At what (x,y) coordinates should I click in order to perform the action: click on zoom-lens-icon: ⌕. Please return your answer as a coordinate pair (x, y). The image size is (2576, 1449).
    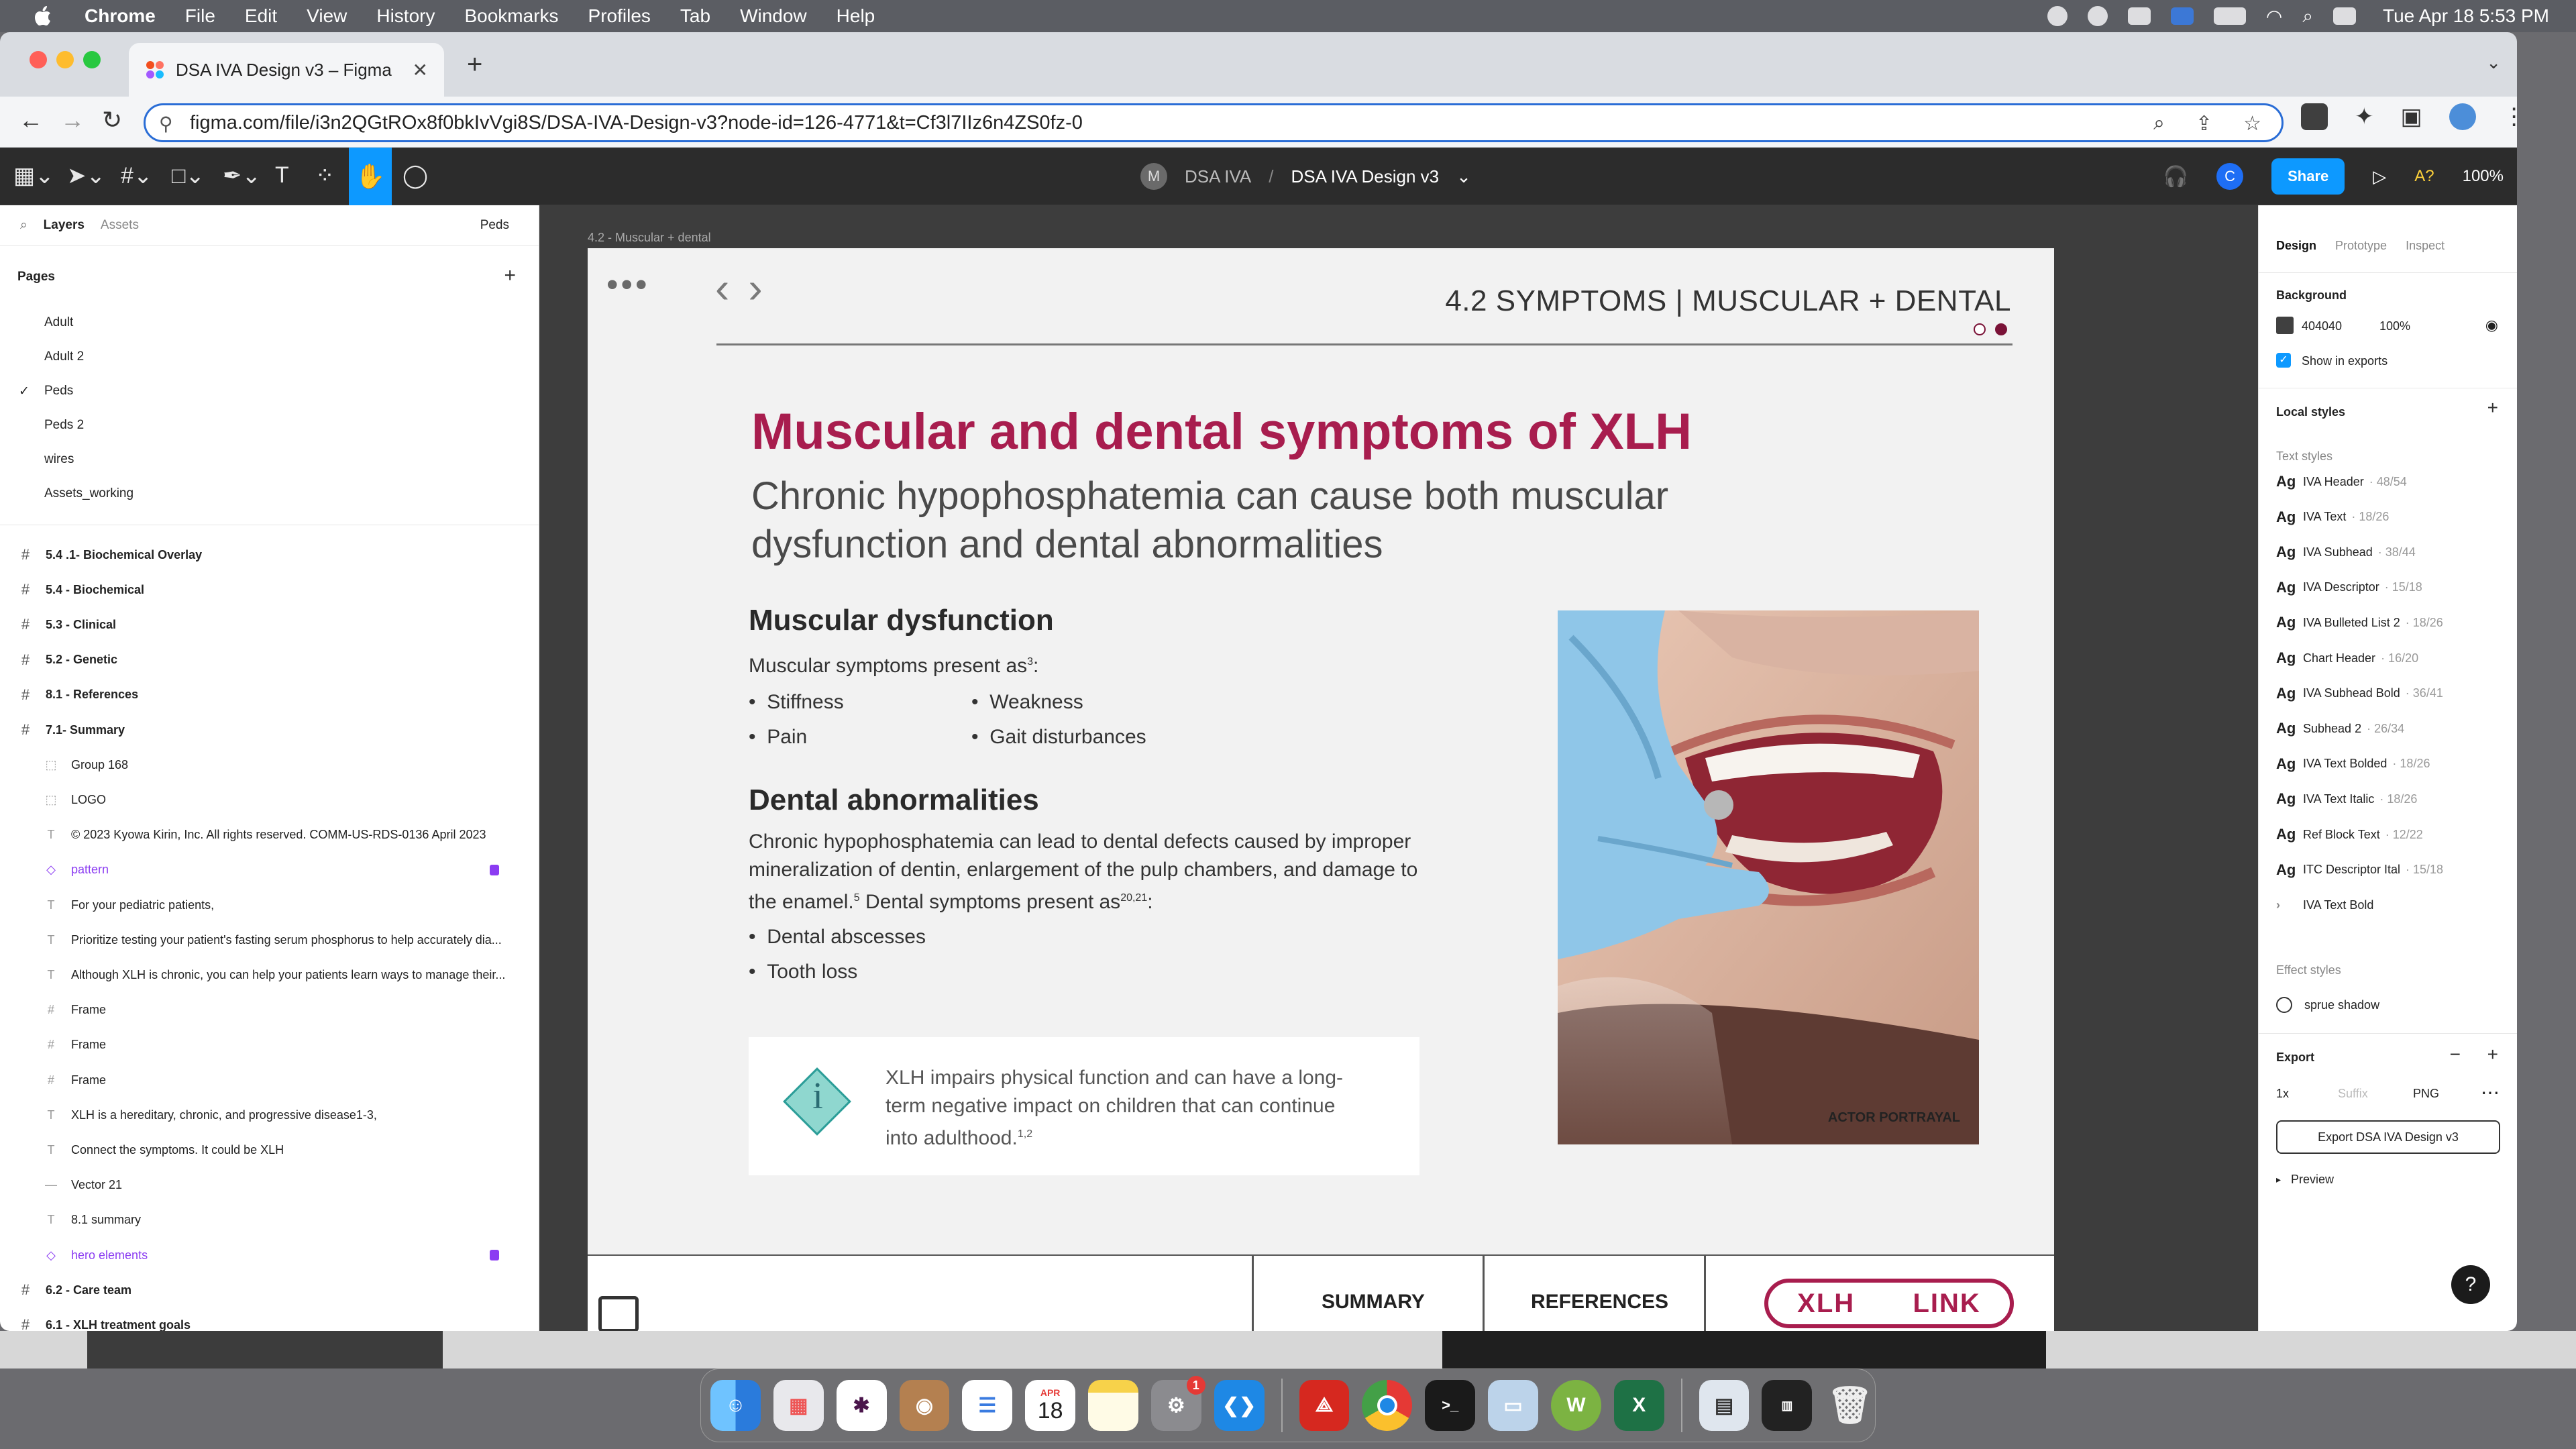
    Looking at the image, I should click on (2159, 124).